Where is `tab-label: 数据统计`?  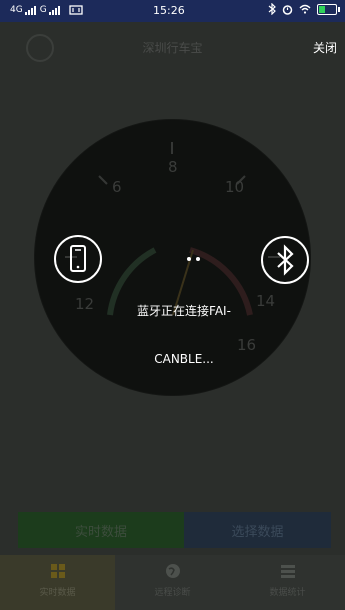 tab-label: 数据统计 is located at coordinates (287, 593).